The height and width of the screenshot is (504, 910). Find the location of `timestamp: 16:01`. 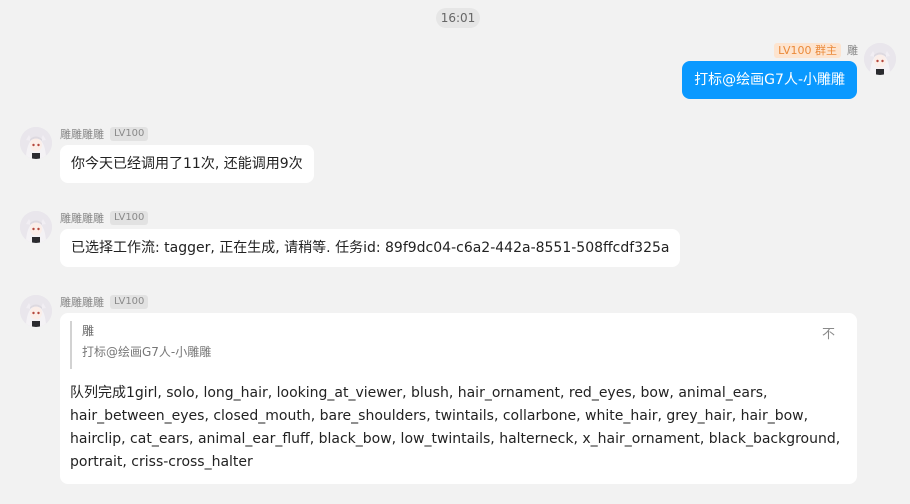

timestamp: 16:01 is located at coordinates (458, 18).